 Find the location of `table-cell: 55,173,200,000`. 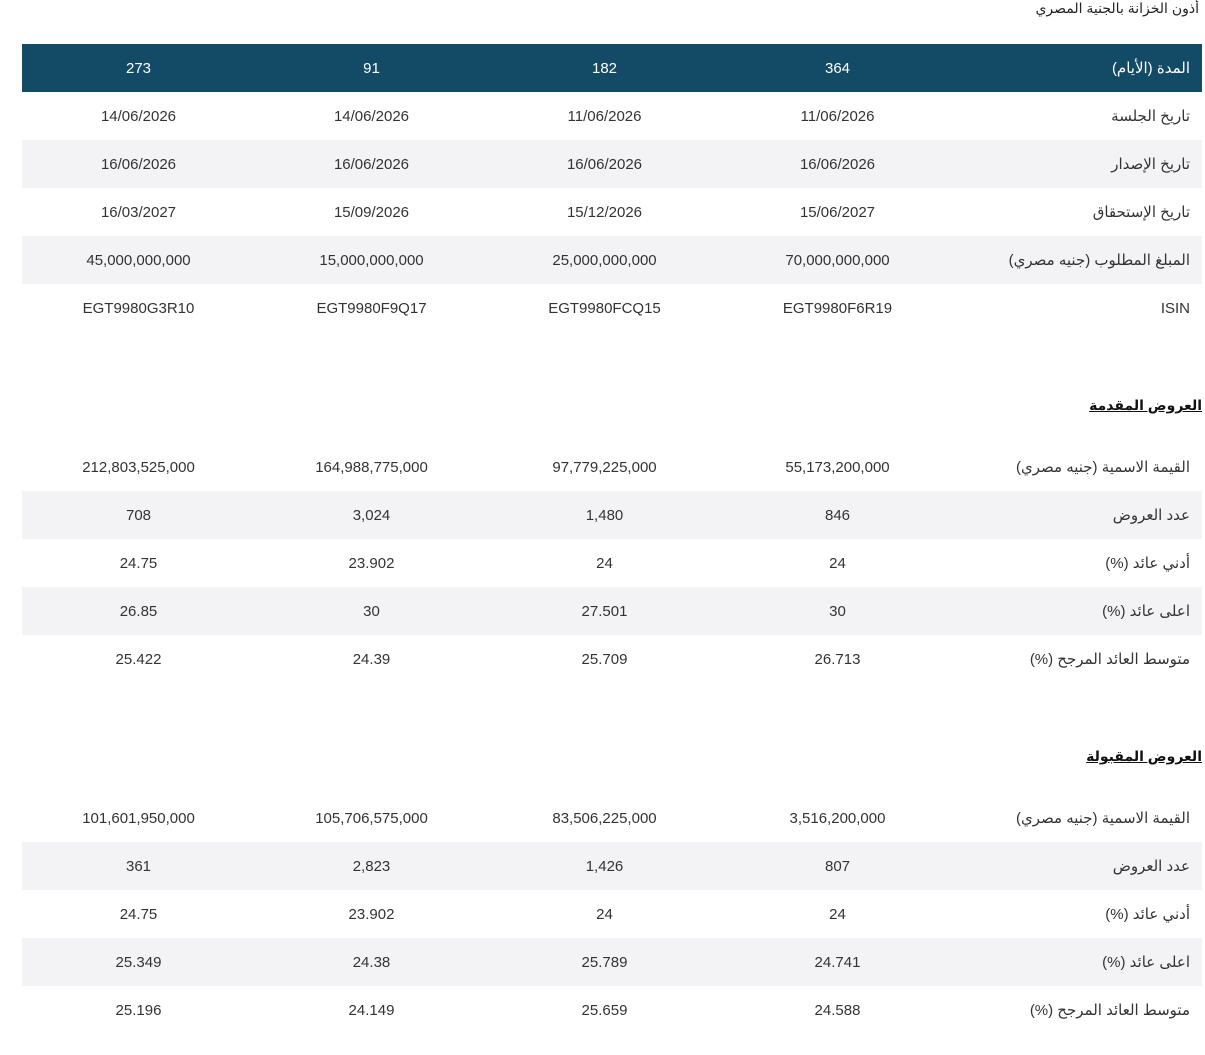

table-cell: 55,173,200,000 is located at coordinates (837, 467).